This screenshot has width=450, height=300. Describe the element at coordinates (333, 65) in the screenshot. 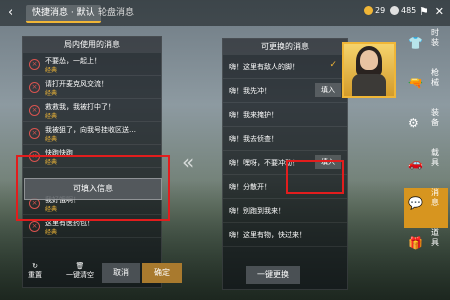

I see `check-icon: ✓` at that location.